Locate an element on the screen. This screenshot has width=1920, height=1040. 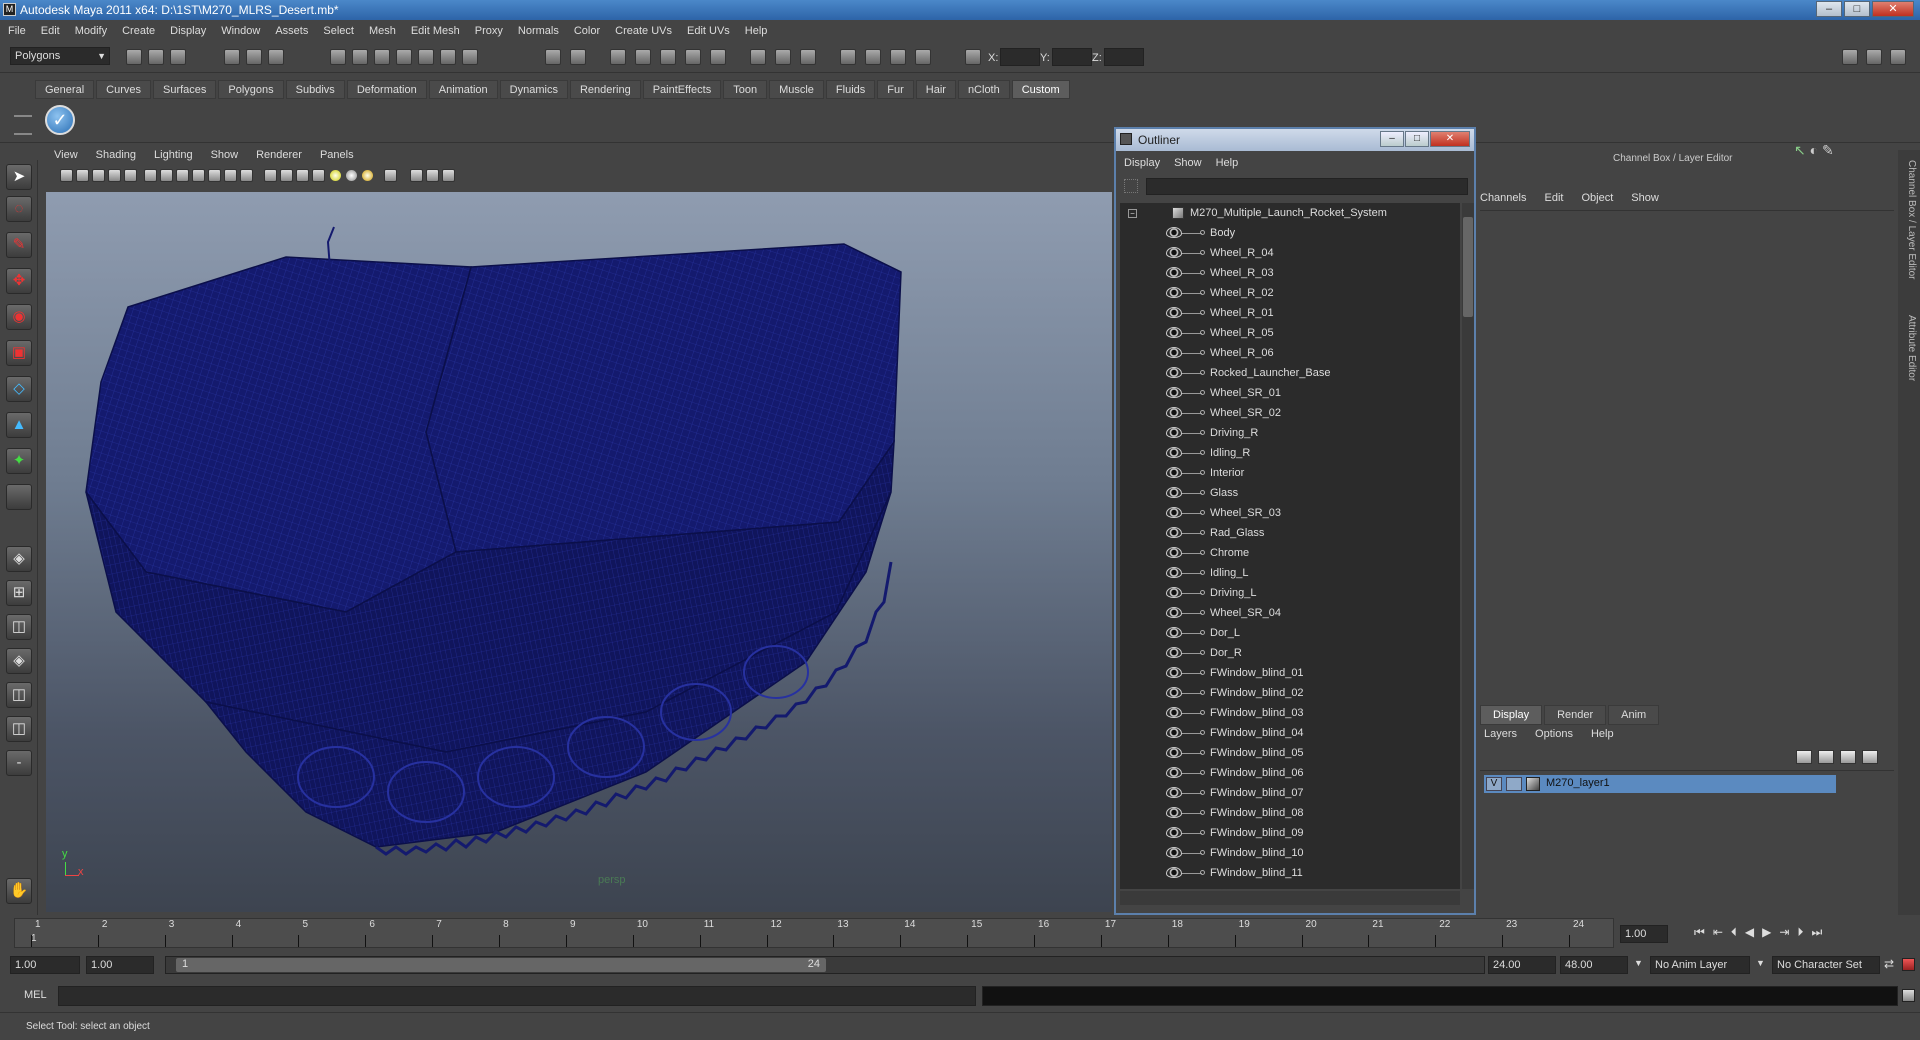
outliner-item: Idling_L is located at coordinates (1290, 573).